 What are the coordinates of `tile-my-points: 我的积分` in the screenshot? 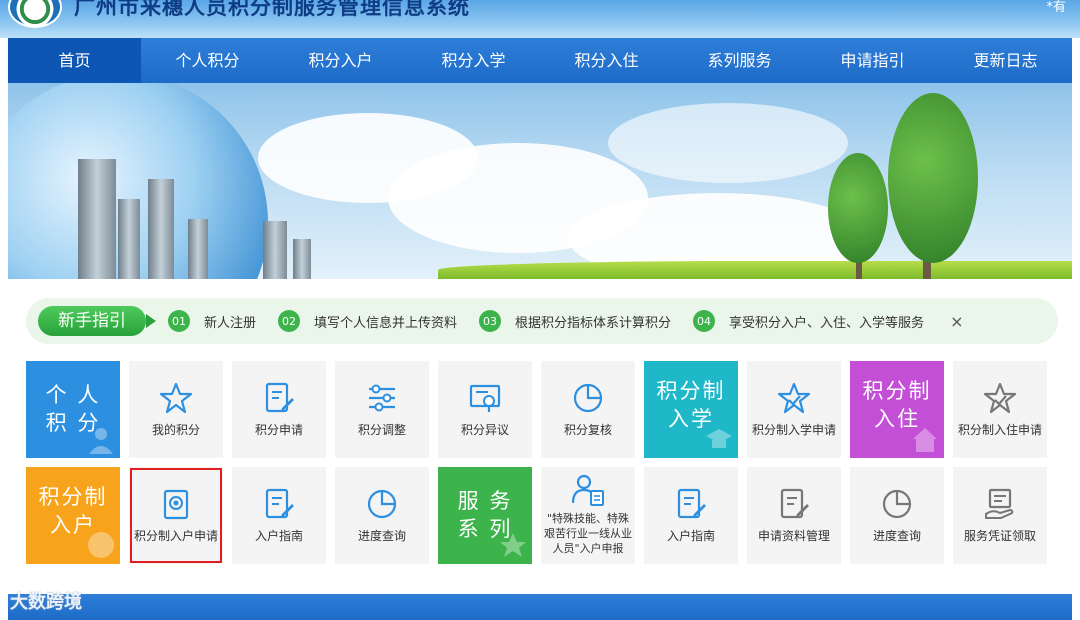 It's located at (176, 409).